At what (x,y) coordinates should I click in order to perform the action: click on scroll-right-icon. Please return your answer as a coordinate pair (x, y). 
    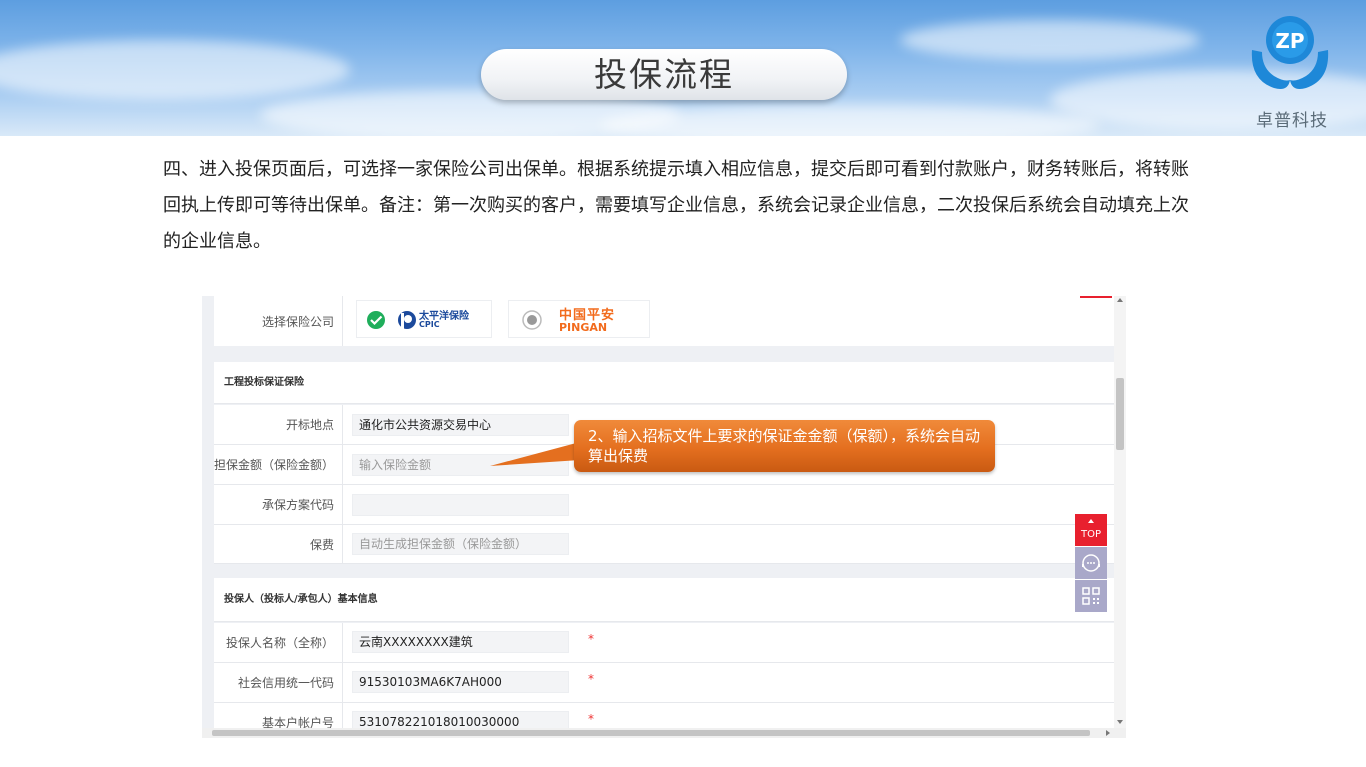
    Looking at the image, I should click on (1108, 733).